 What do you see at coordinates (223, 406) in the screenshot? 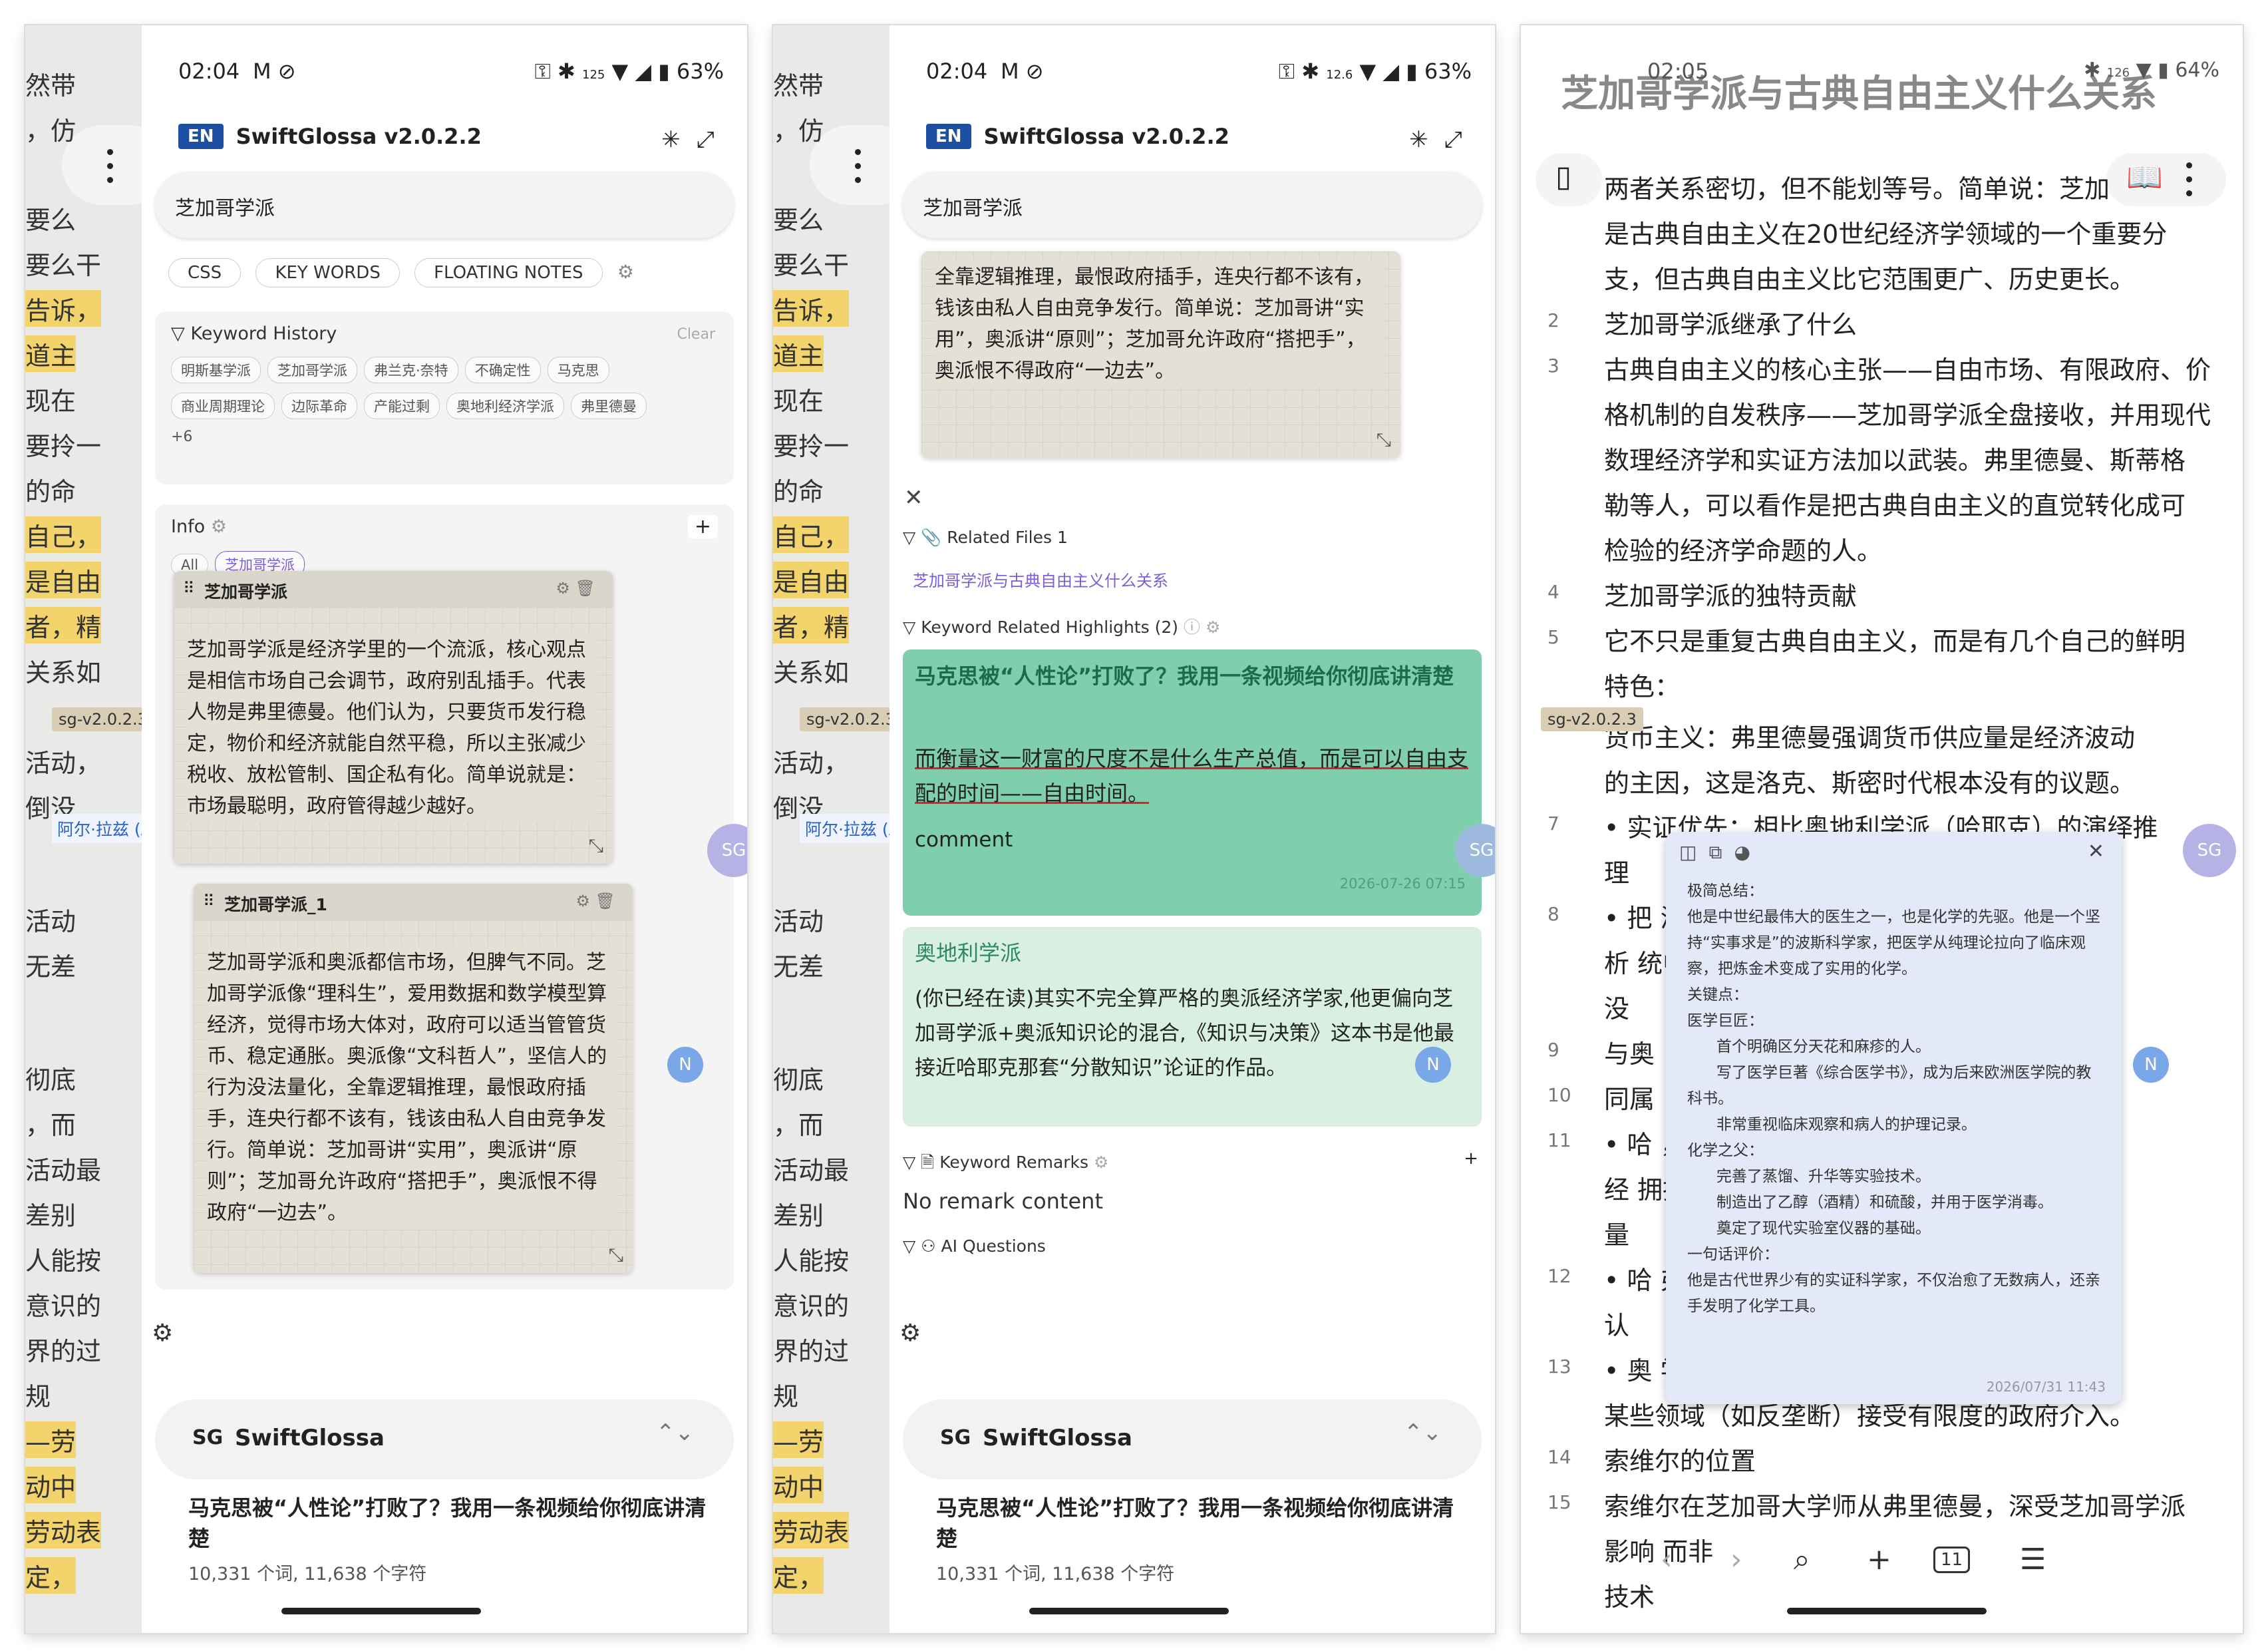
I see `history-chip: 商业周期理论` at bounding box center [223, 406].